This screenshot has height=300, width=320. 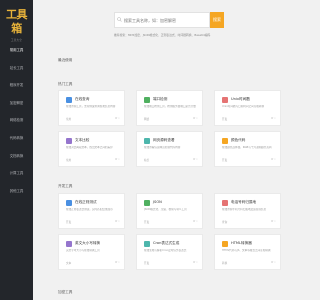 What do you see at coordinates (16, 121) in the screenshot?
I see `sidebar-item-network: 网络检测` at bounding box center [16, 121].